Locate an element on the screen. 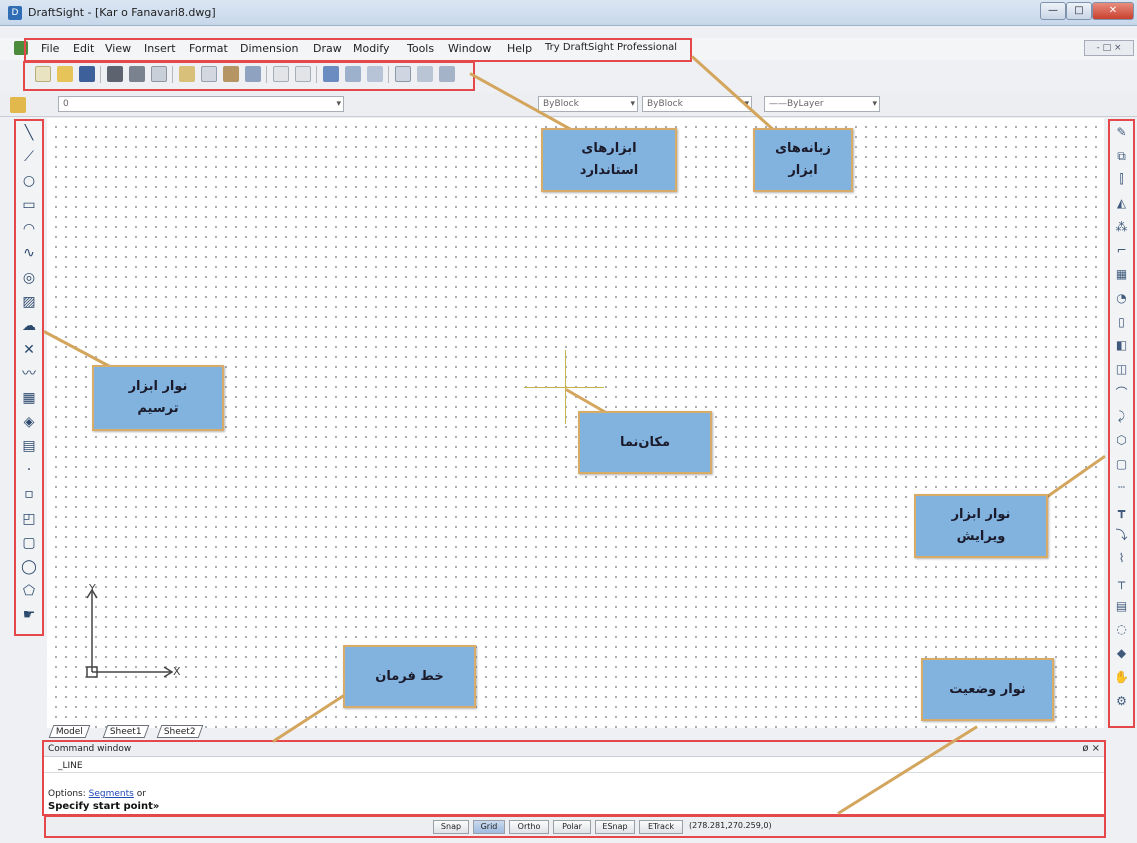 The image size is (1137, 843). block-icon: ◈ is located at coordinates (29, 422).